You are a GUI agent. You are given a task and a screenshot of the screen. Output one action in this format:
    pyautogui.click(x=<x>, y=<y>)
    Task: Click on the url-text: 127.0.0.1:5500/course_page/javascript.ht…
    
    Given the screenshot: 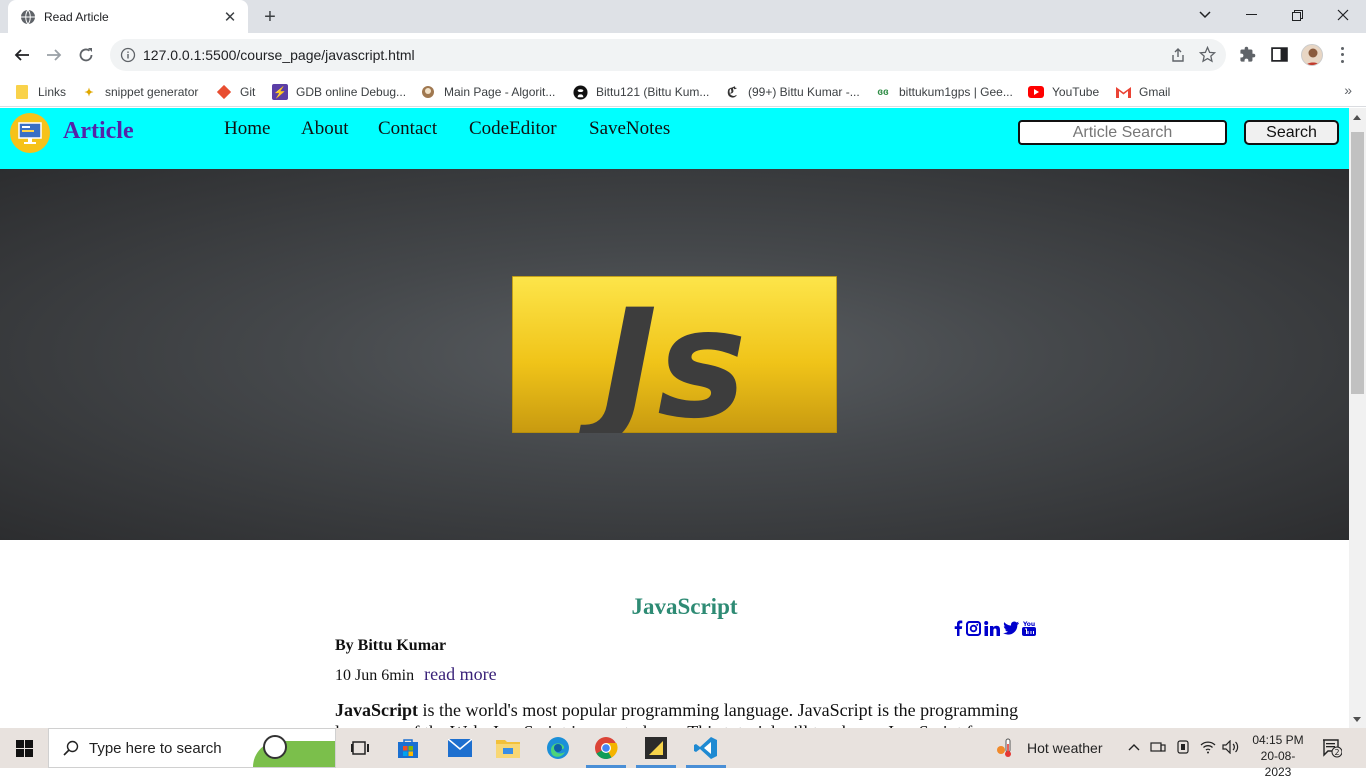 What is the action you would take?
    pyautogui.click(x=279, y=55)
    